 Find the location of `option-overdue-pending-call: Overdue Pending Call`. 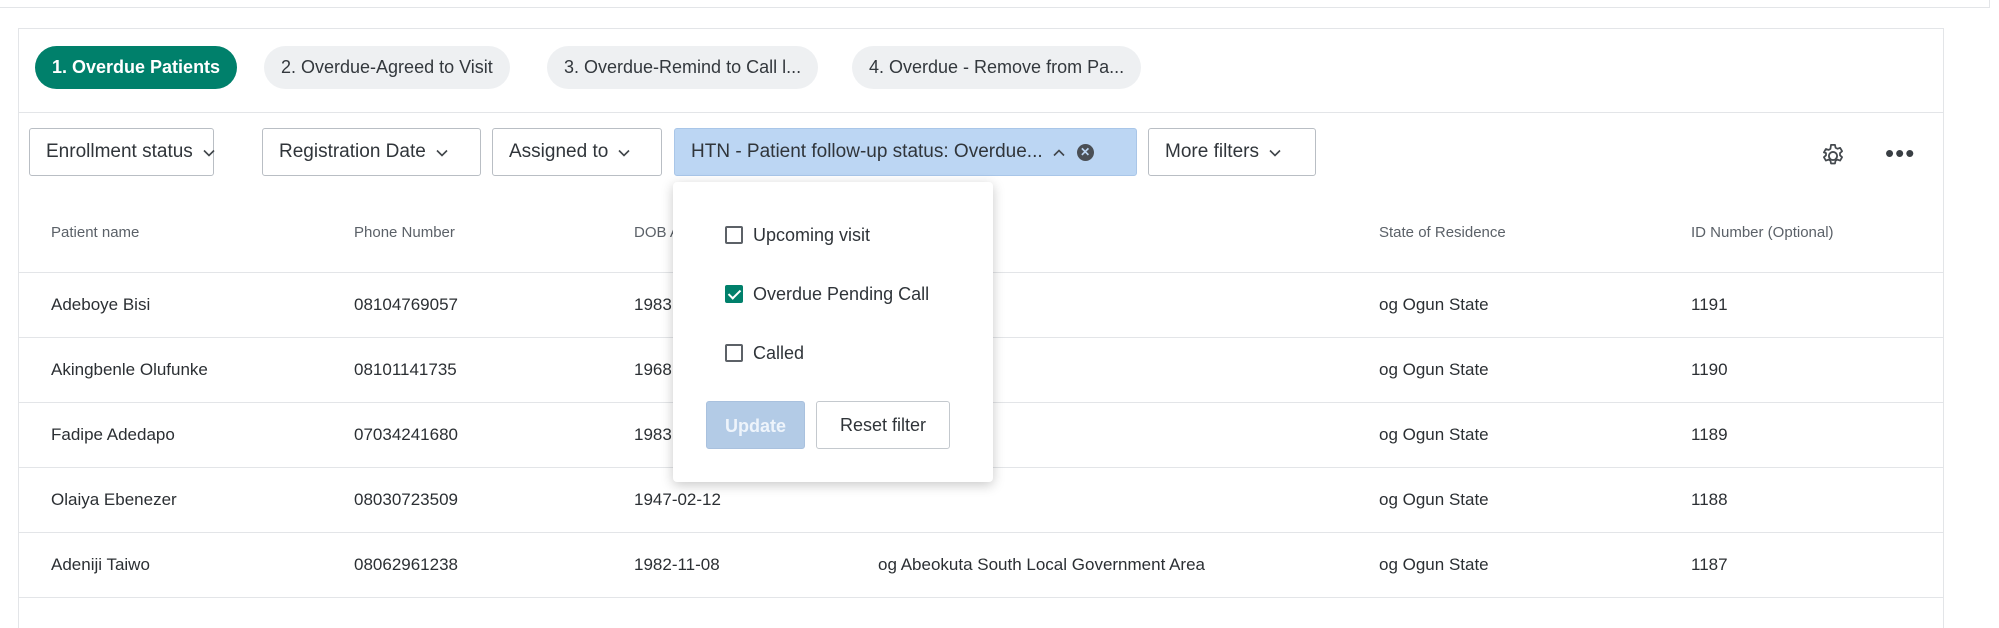

option-overdue-pending-call: Overdue Pending Call is located at coordinates (827, 294).